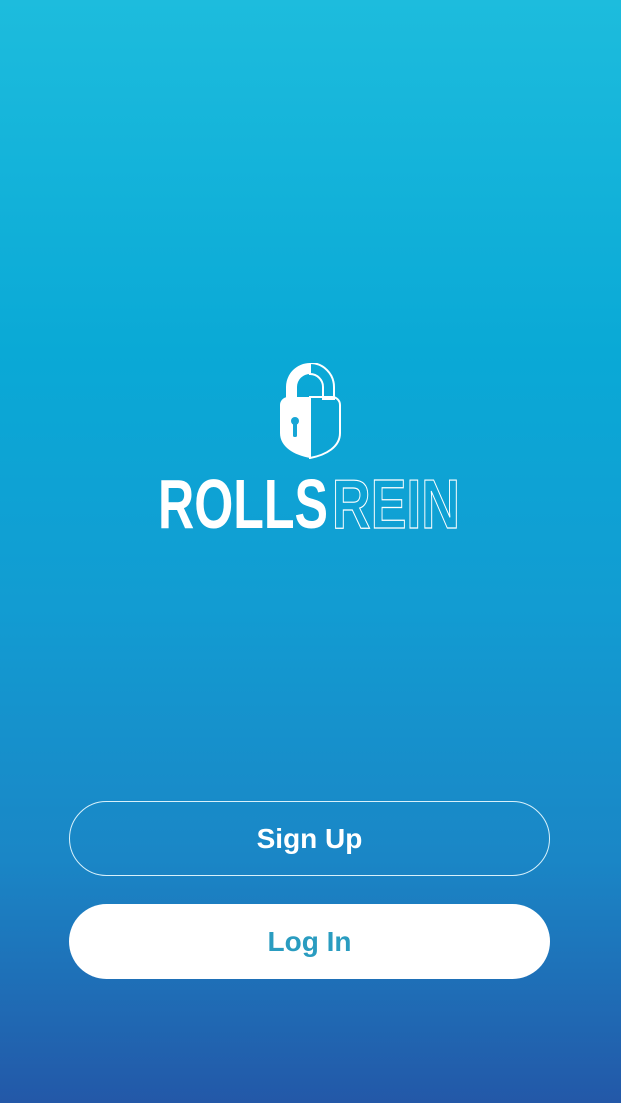 This screenshot has width=621, height=1103. I want to click on lock-icon, so click(310, 411).